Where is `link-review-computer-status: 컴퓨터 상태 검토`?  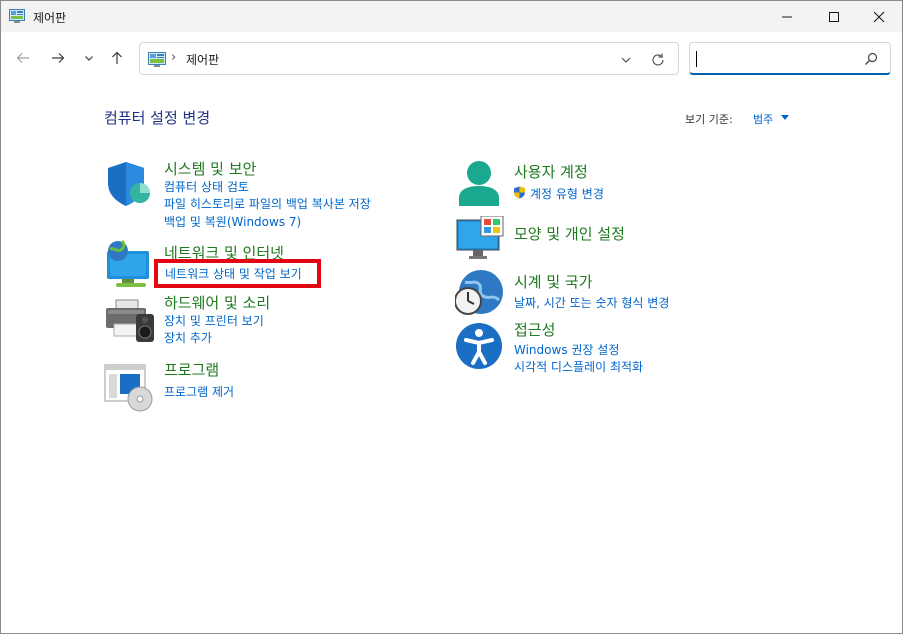 link-review-computer-status: 컴퓨터 상태 검토 is located at coordinates (206, 186).